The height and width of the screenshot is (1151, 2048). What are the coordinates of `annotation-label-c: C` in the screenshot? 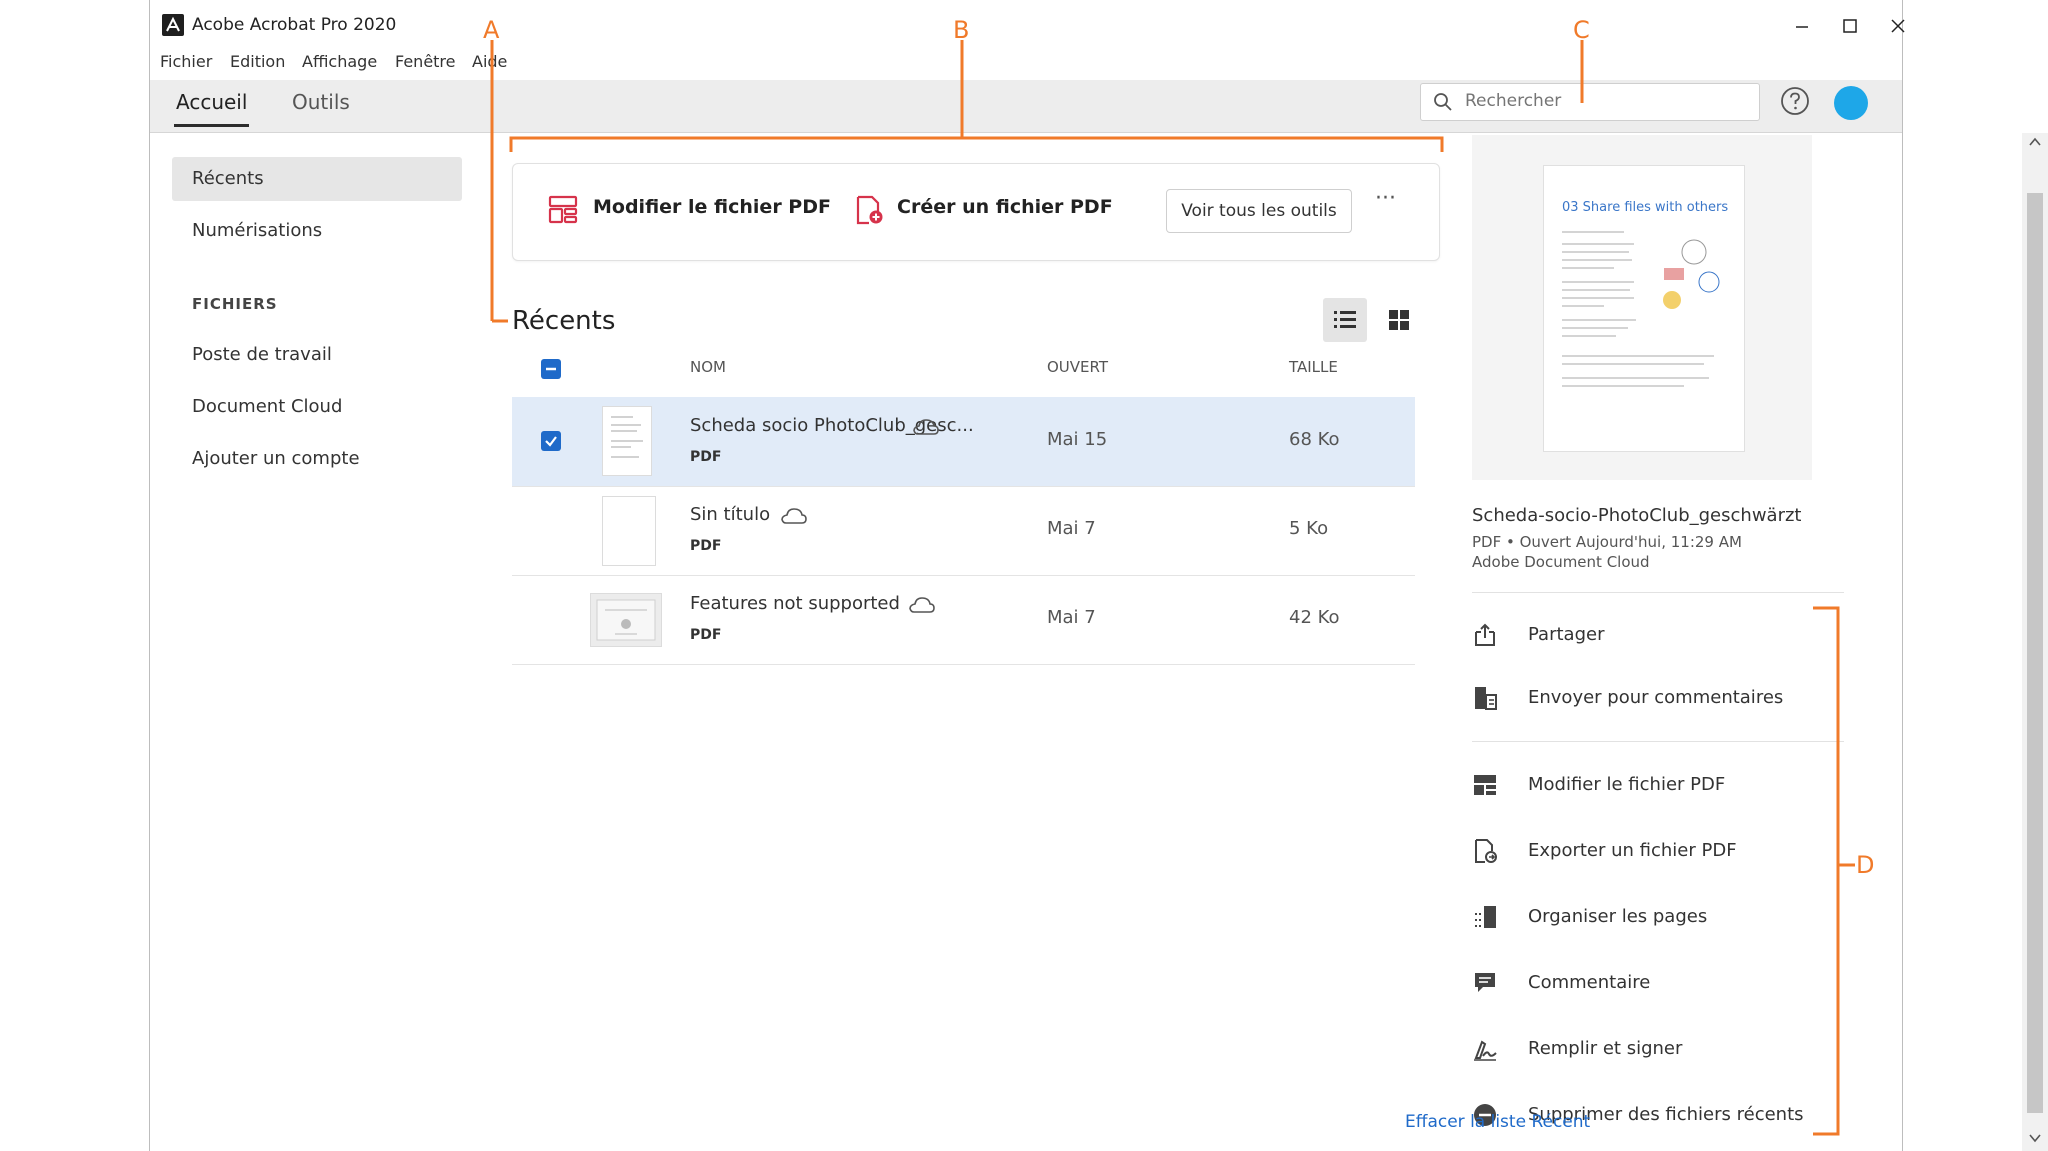 It's located at (1581, 30).